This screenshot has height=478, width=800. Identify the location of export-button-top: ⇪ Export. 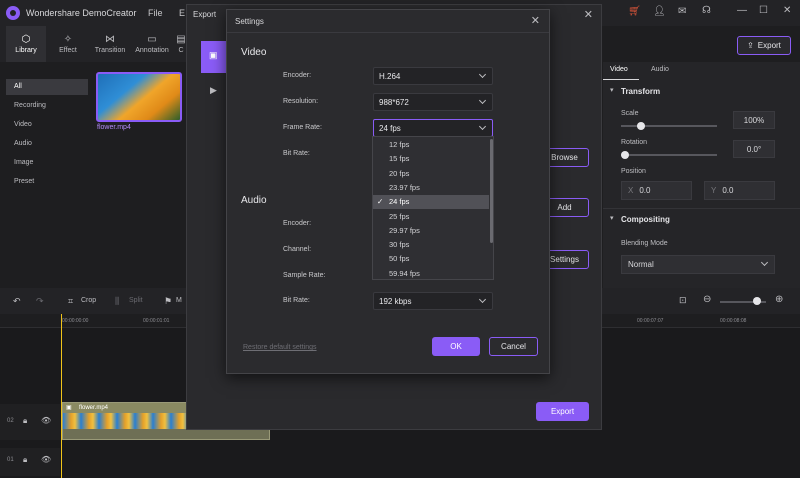
(764, 45).